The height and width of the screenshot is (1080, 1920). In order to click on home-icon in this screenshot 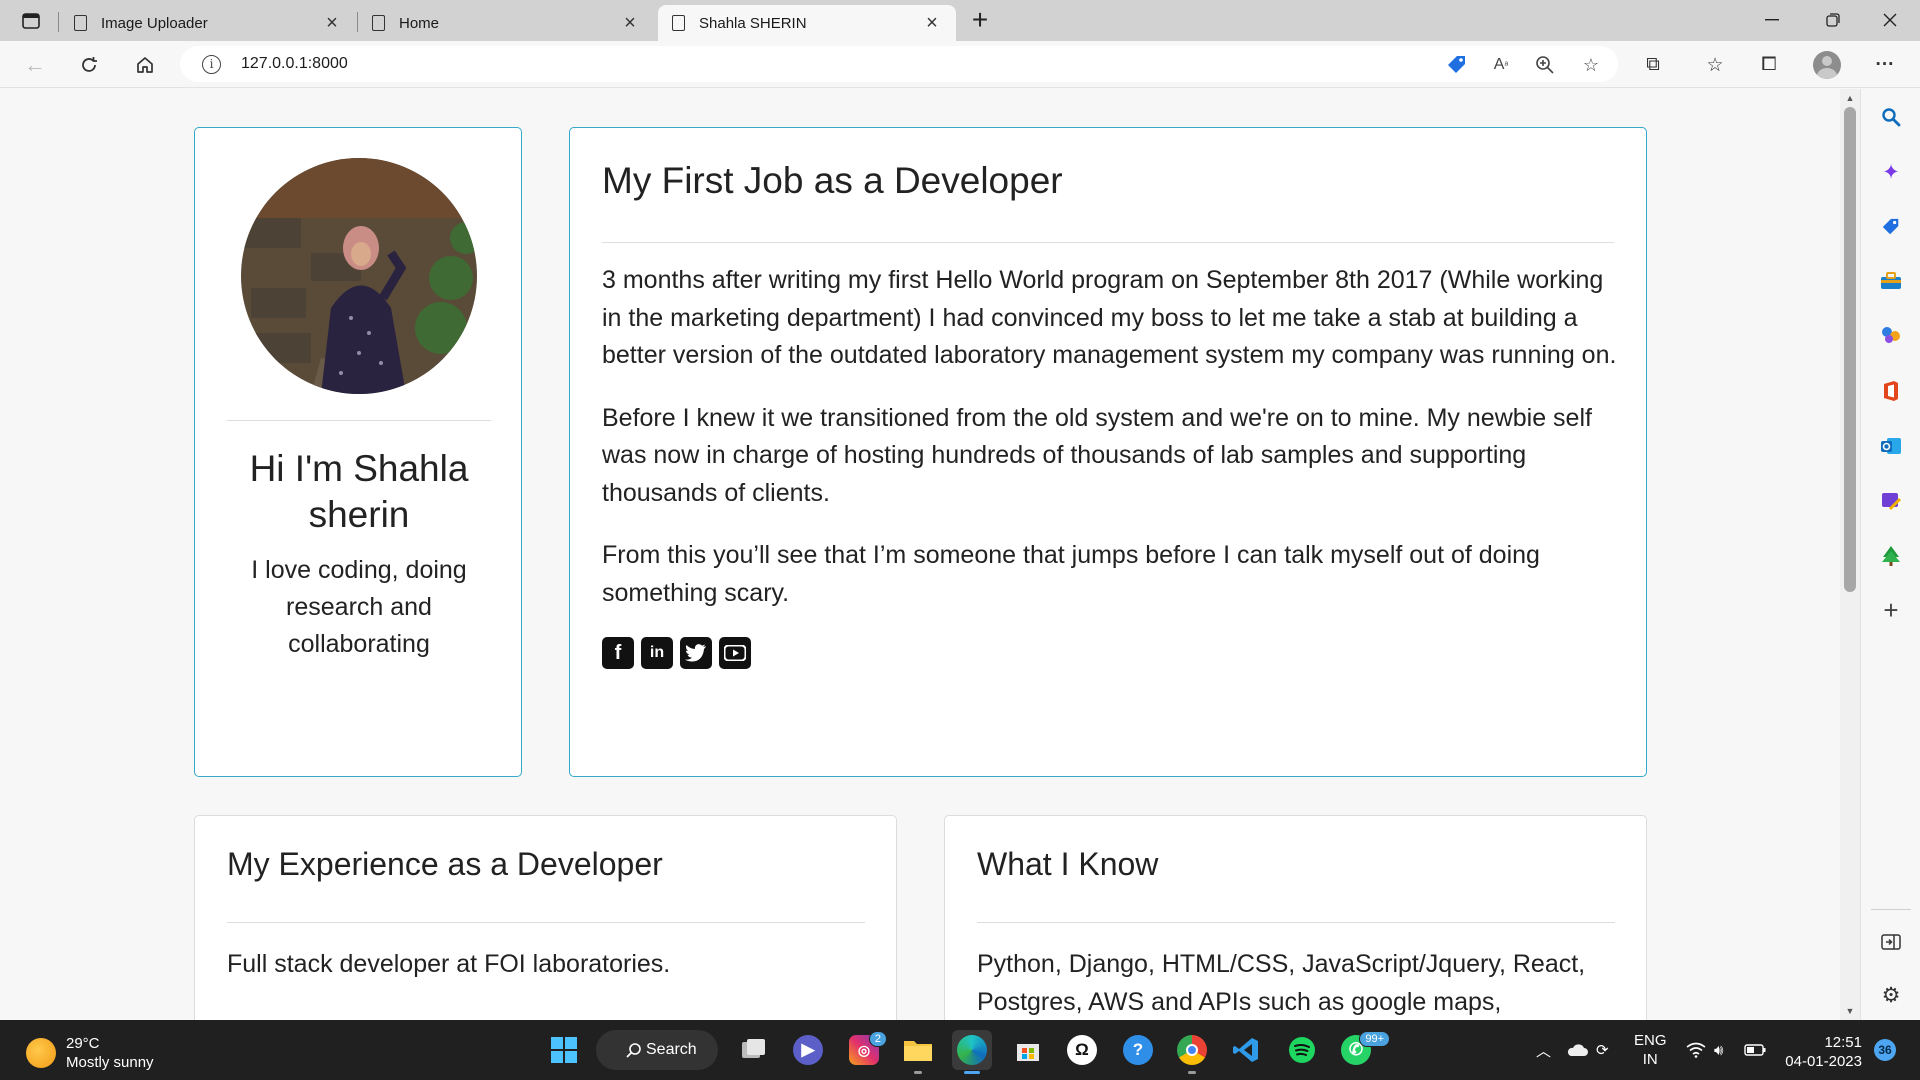, I will do `click(145, 65)`.